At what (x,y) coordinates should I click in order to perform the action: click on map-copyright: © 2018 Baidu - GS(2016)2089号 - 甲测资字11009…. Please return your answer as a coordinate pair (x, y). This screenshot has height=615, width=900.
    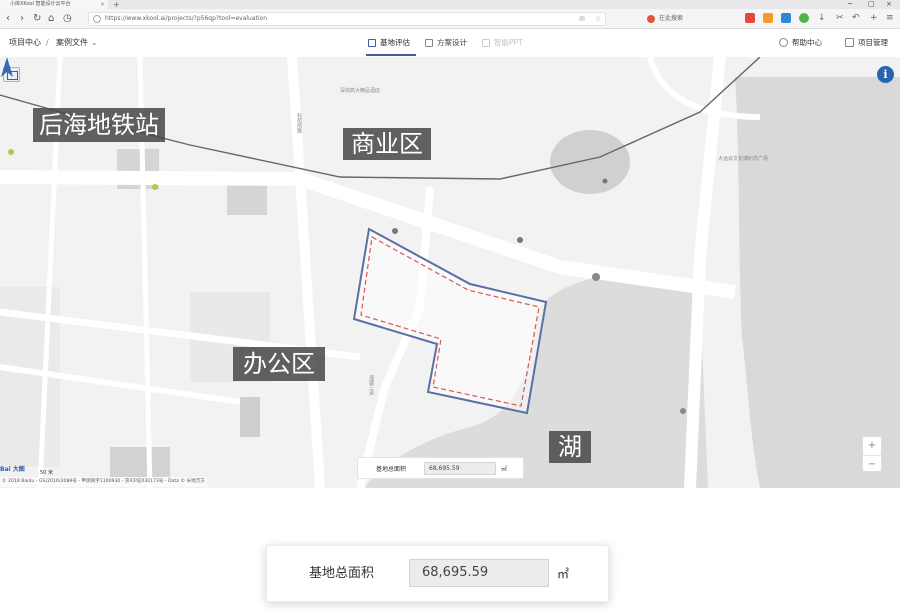
    Looking at the image, I should click on (103, 482).